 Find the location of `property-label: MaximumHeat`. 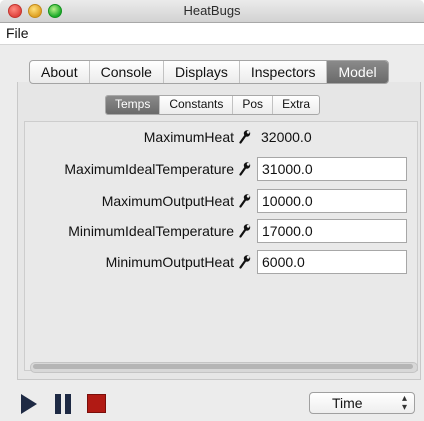

property-label: MaximumHeat is located at coordinates (188, 137).